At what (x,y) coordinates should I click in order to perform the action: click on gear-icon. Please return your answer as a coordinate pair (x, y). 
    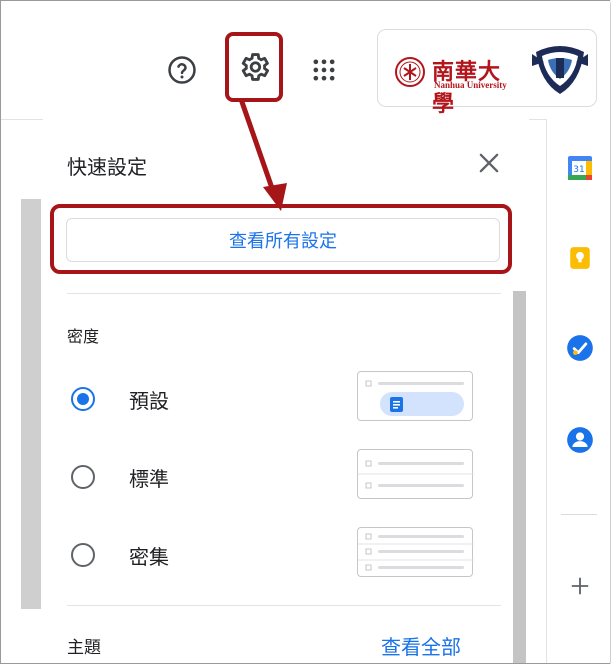
    Looking at the image, I should click on (255, 67).